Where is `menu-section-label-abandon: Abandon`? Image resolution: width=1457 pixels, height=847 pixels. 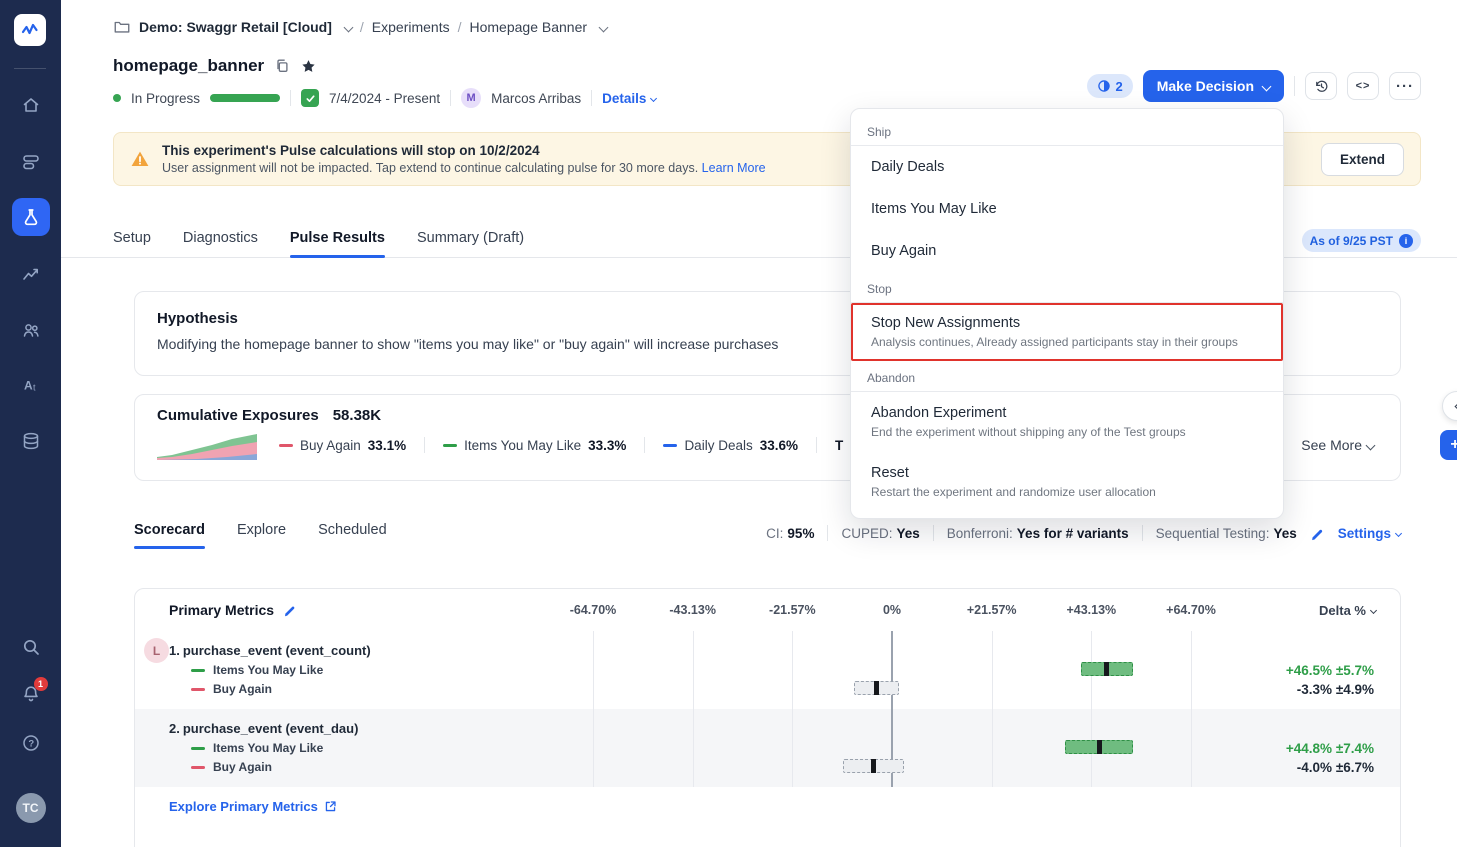
menu-section-label-abandon: Abandon is located at coordinates (891, 378).